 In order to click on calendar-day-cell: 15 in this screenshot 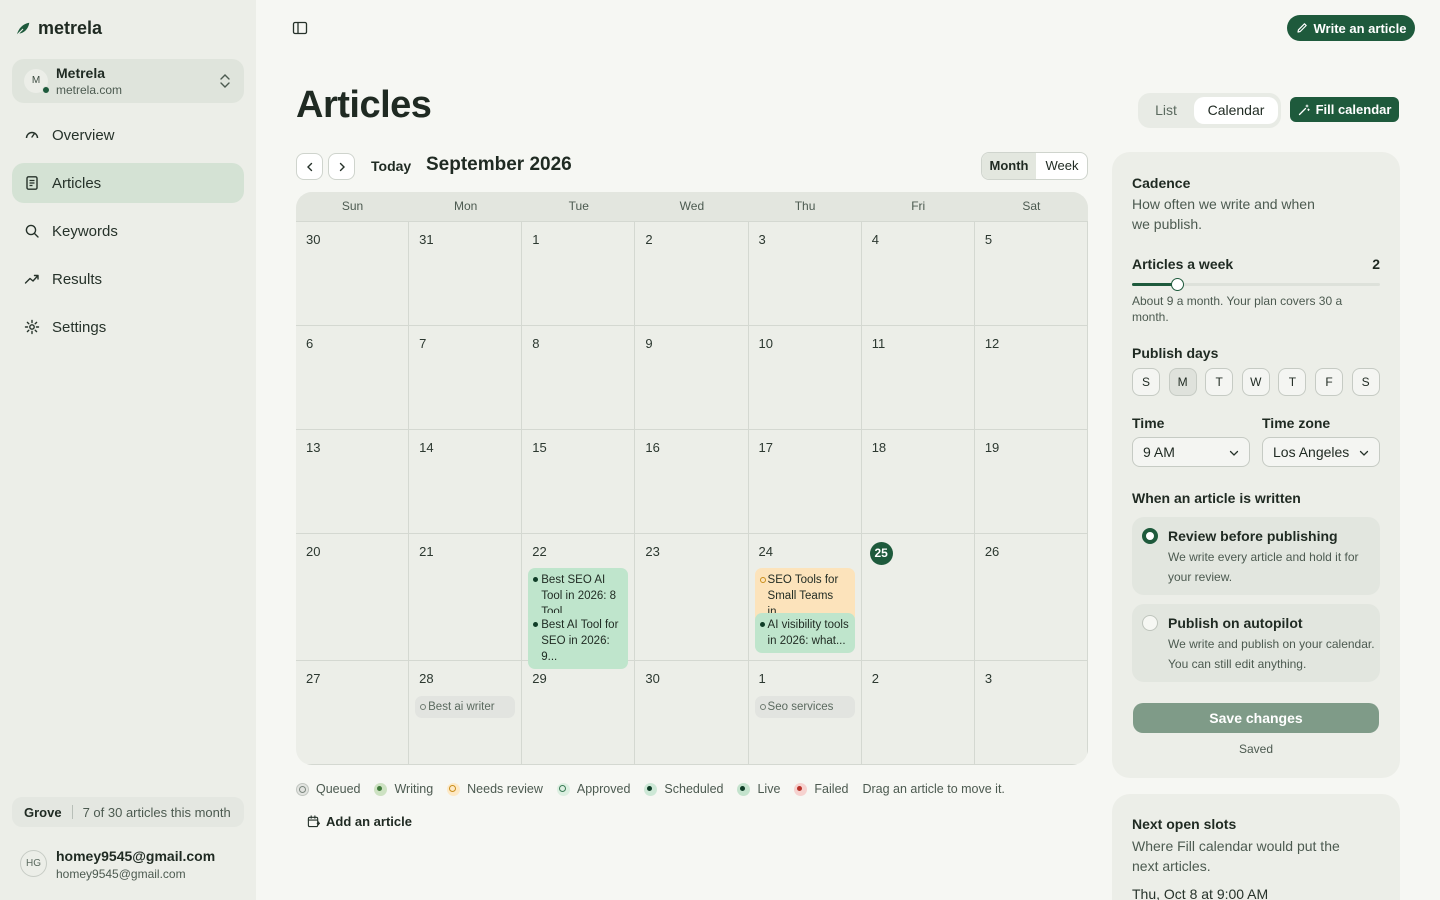, I will do `click(579, 482)`.